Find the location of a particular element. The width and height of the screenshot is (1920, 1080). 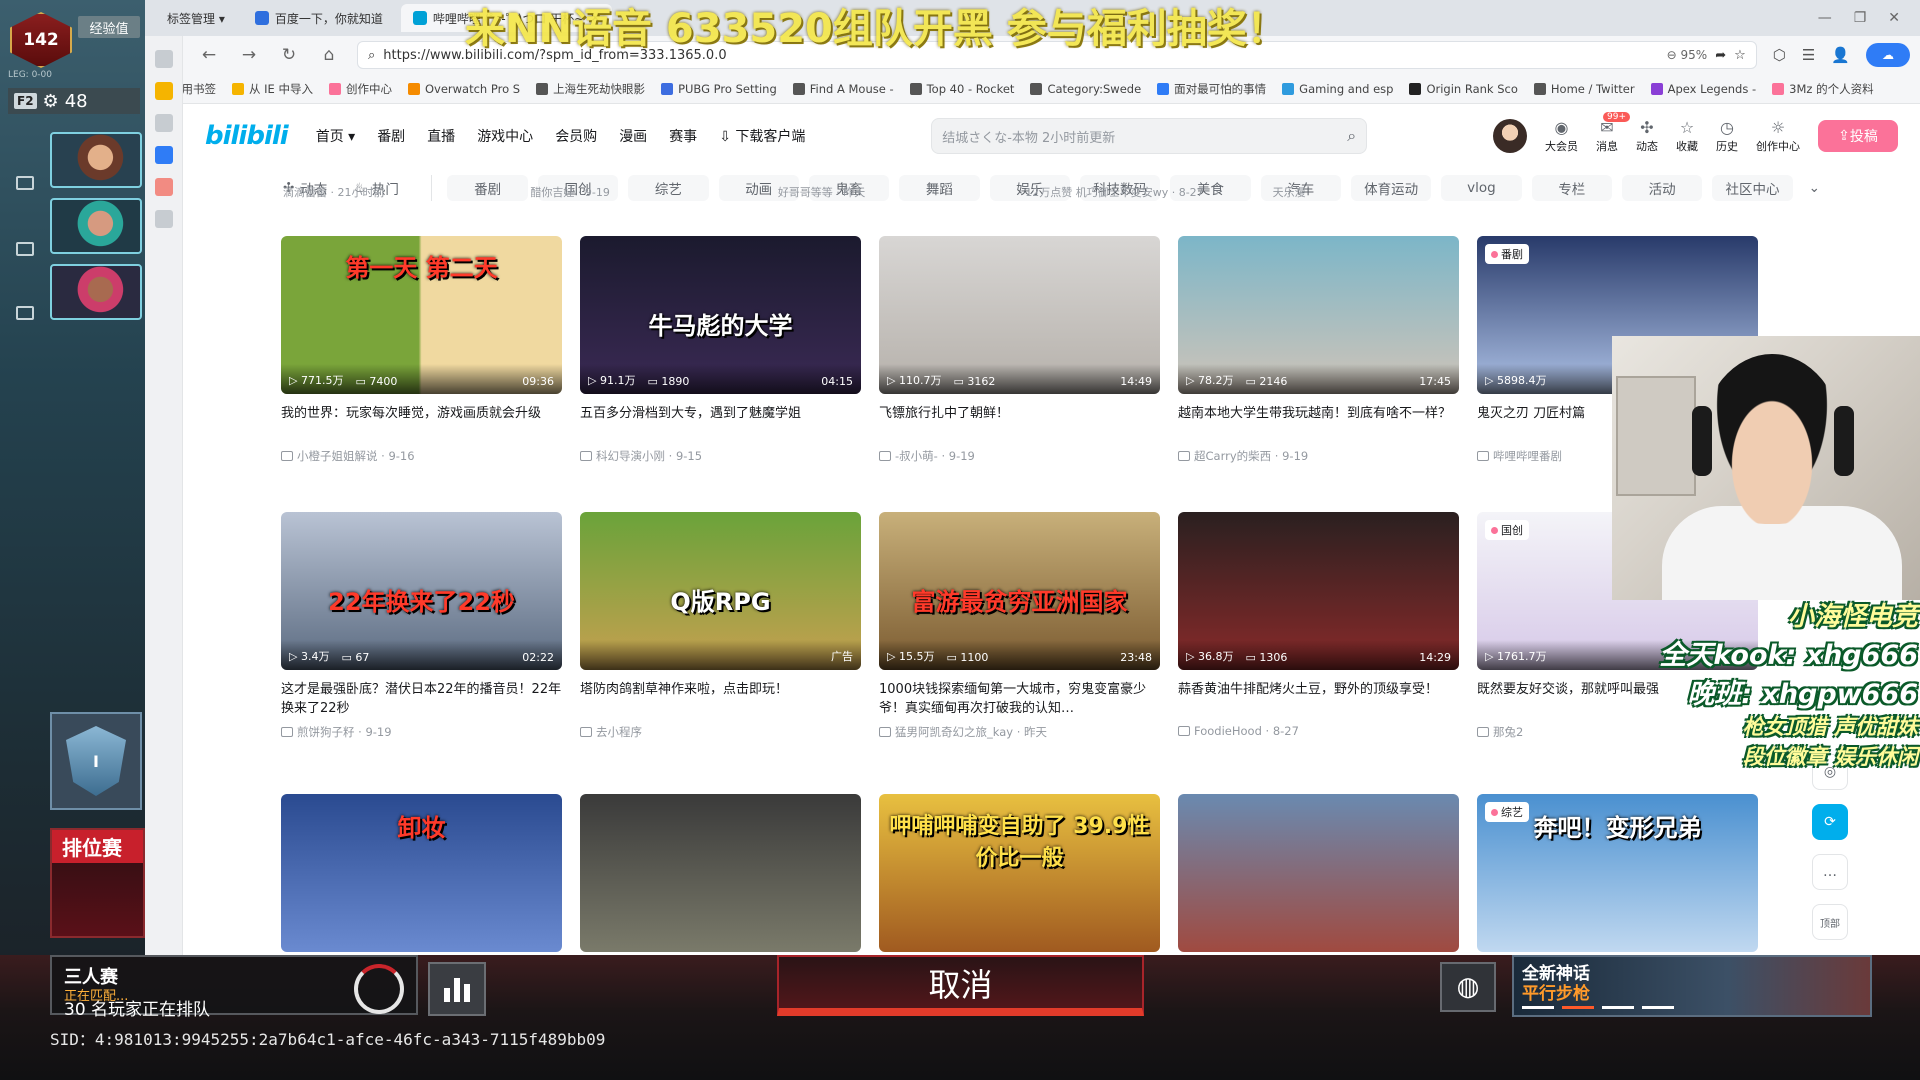

video-thumbnail: 第一天 第二天 ▷ 771.5万 ▭ 7400 09:36 is located at coordinates (421, 315).